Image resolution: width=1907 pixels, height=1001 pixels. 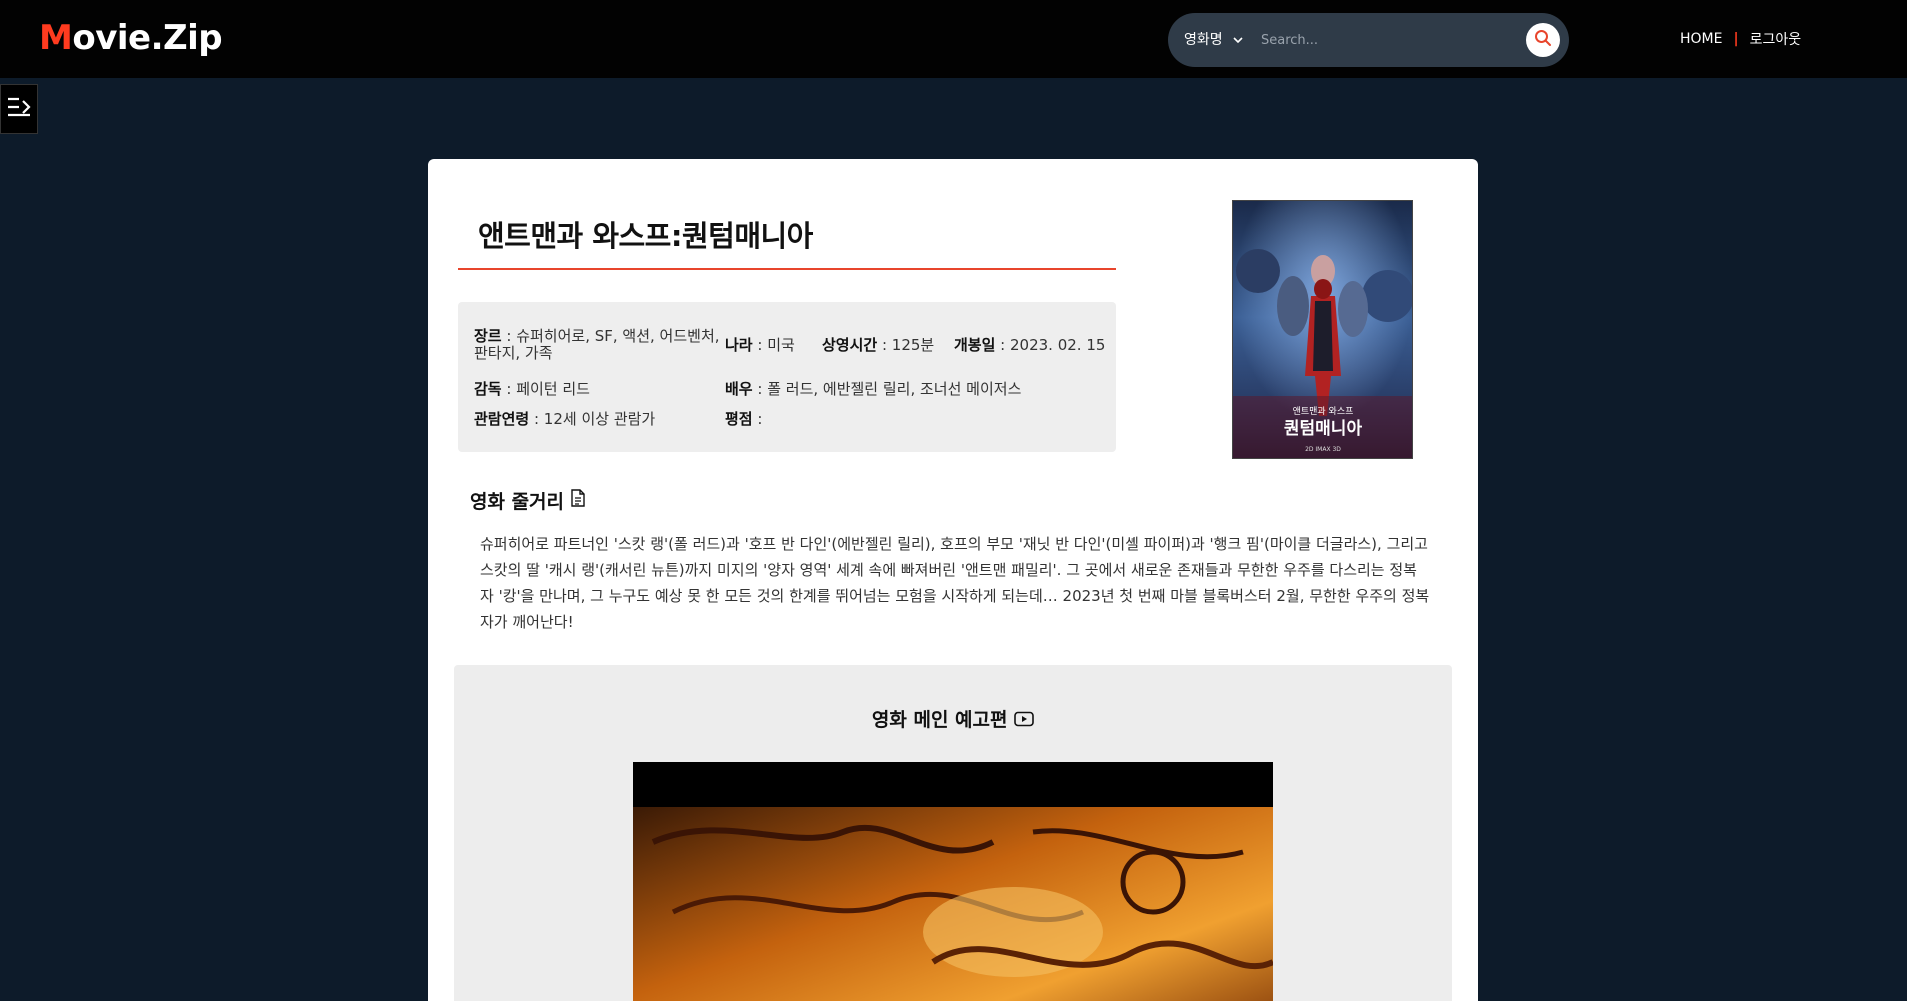 I want to click on runtime-label: 상영시간, so click(x=850, y=345).